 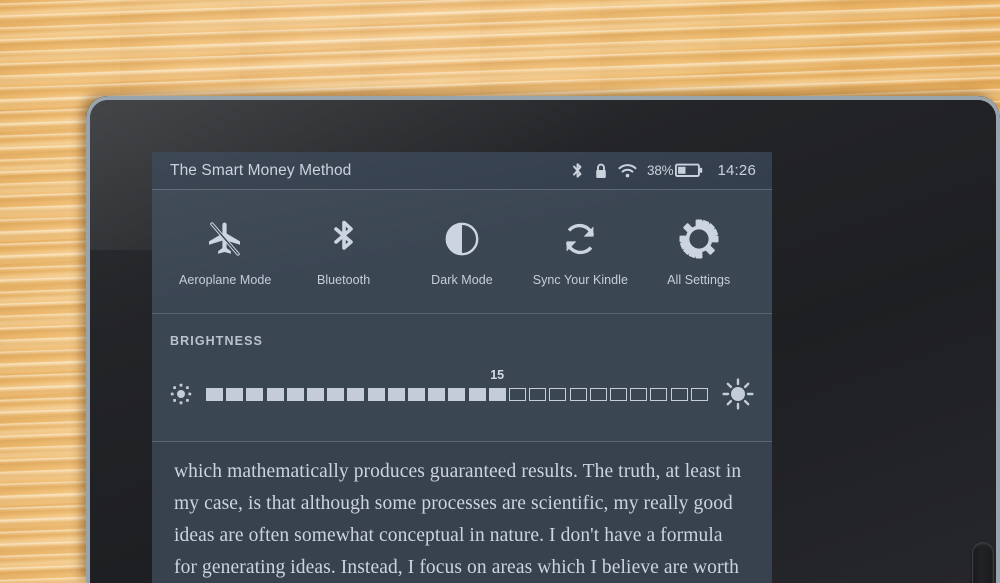 I want to click on brightness-section: BRIGHTNESS 15, so click(x=462, y=378).